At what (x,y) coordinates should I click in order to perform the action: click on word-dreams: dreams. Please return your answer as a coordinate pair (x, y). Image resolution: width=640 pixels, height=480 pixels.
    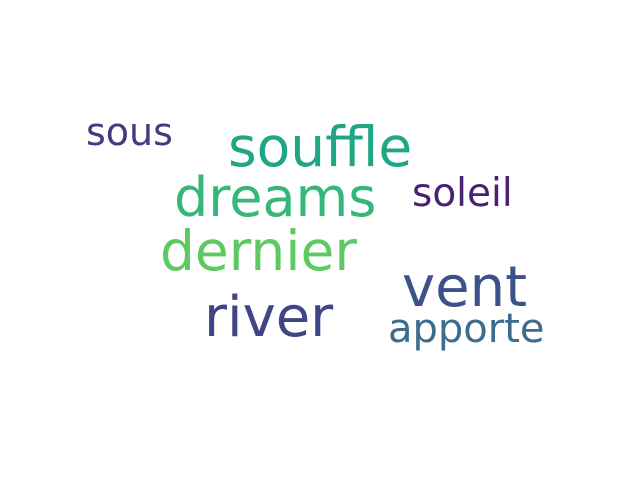
    Looking at the image, I should click on (275, 197).